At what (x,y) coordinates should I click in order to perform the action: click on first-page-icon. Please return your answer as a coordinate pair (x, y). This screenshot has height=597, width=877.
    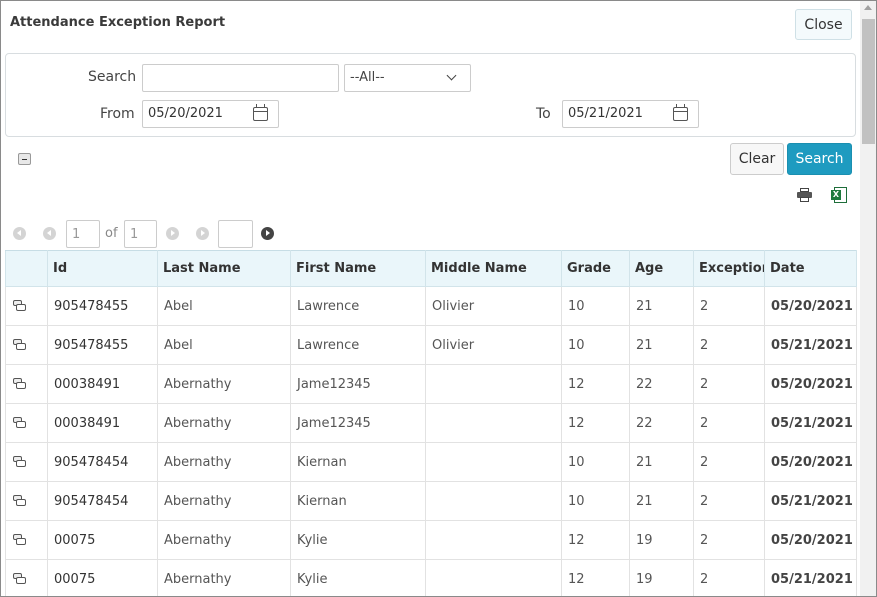
    Looking at the image, I should click on (19, 233).